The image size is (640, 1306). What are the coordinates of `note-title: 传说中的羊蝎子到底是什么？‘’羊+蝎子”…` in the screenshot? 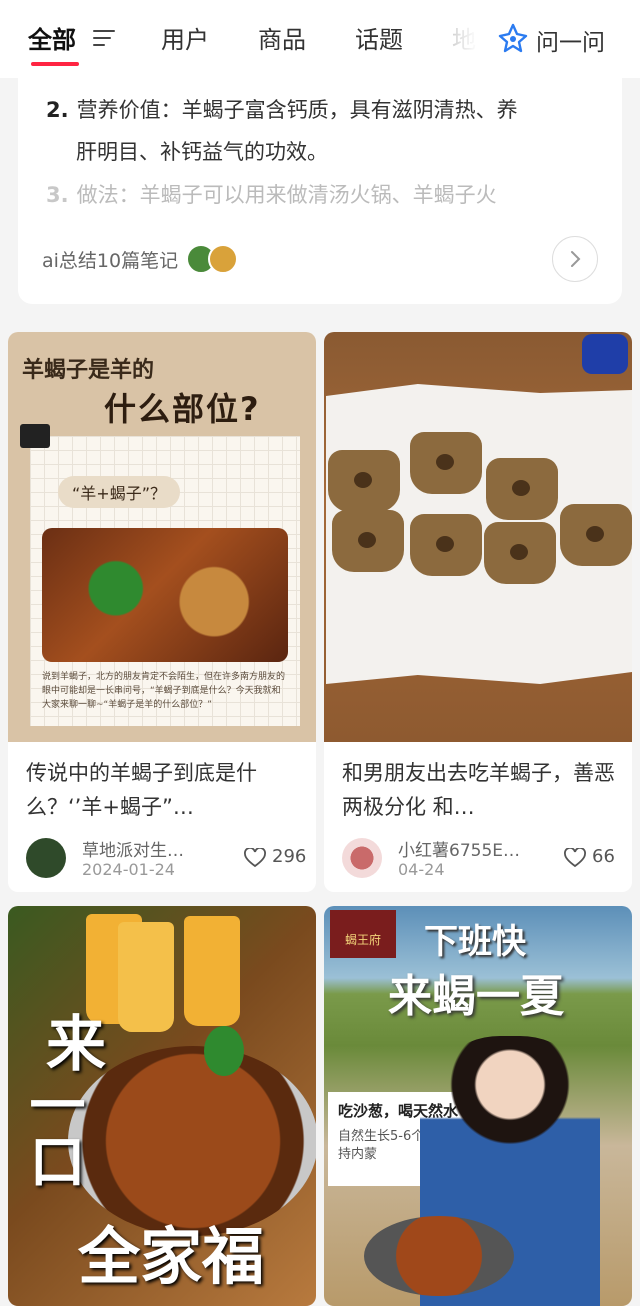 It's located at (164, 790).